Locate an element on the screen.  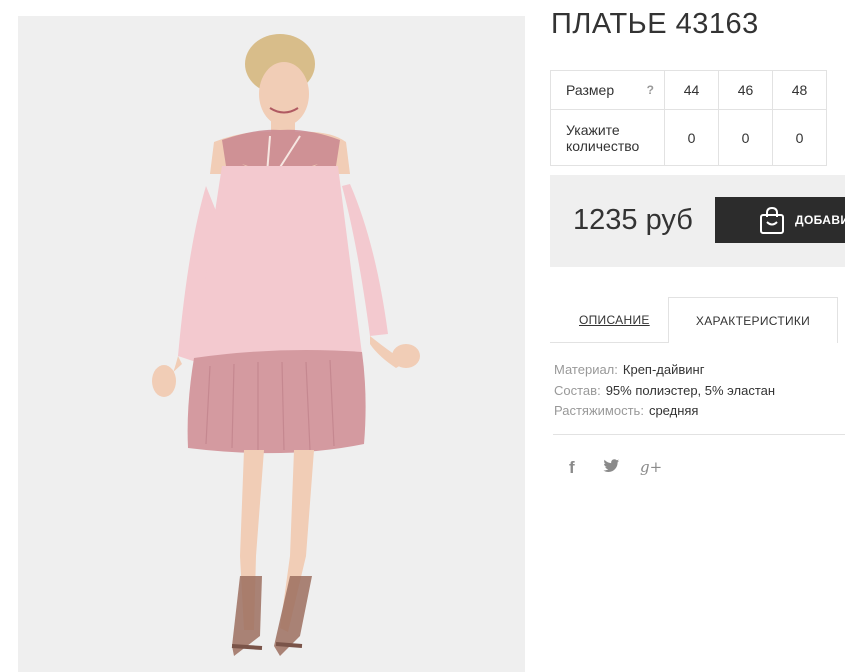
product-tabs: ОПИСАНИЕ ХАРАКТЕРИСТИКИ is located at coordinates (697, 320).